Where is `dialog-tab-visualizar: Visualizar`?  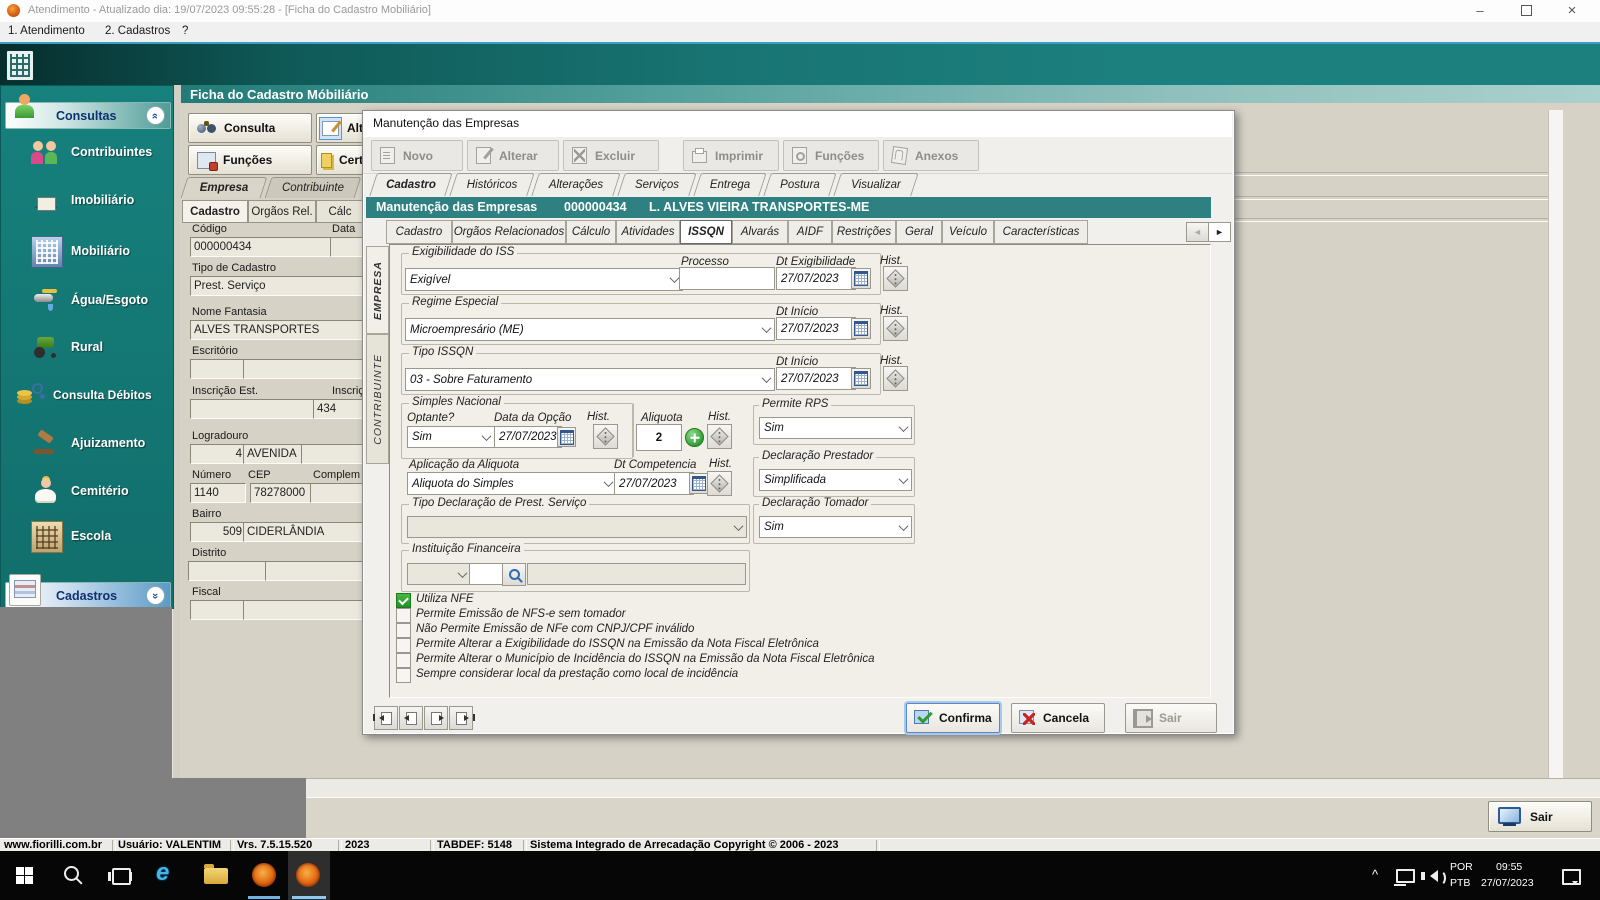 dialog-tab-visualizar: Visualizar is located at coordinates (876, 184).